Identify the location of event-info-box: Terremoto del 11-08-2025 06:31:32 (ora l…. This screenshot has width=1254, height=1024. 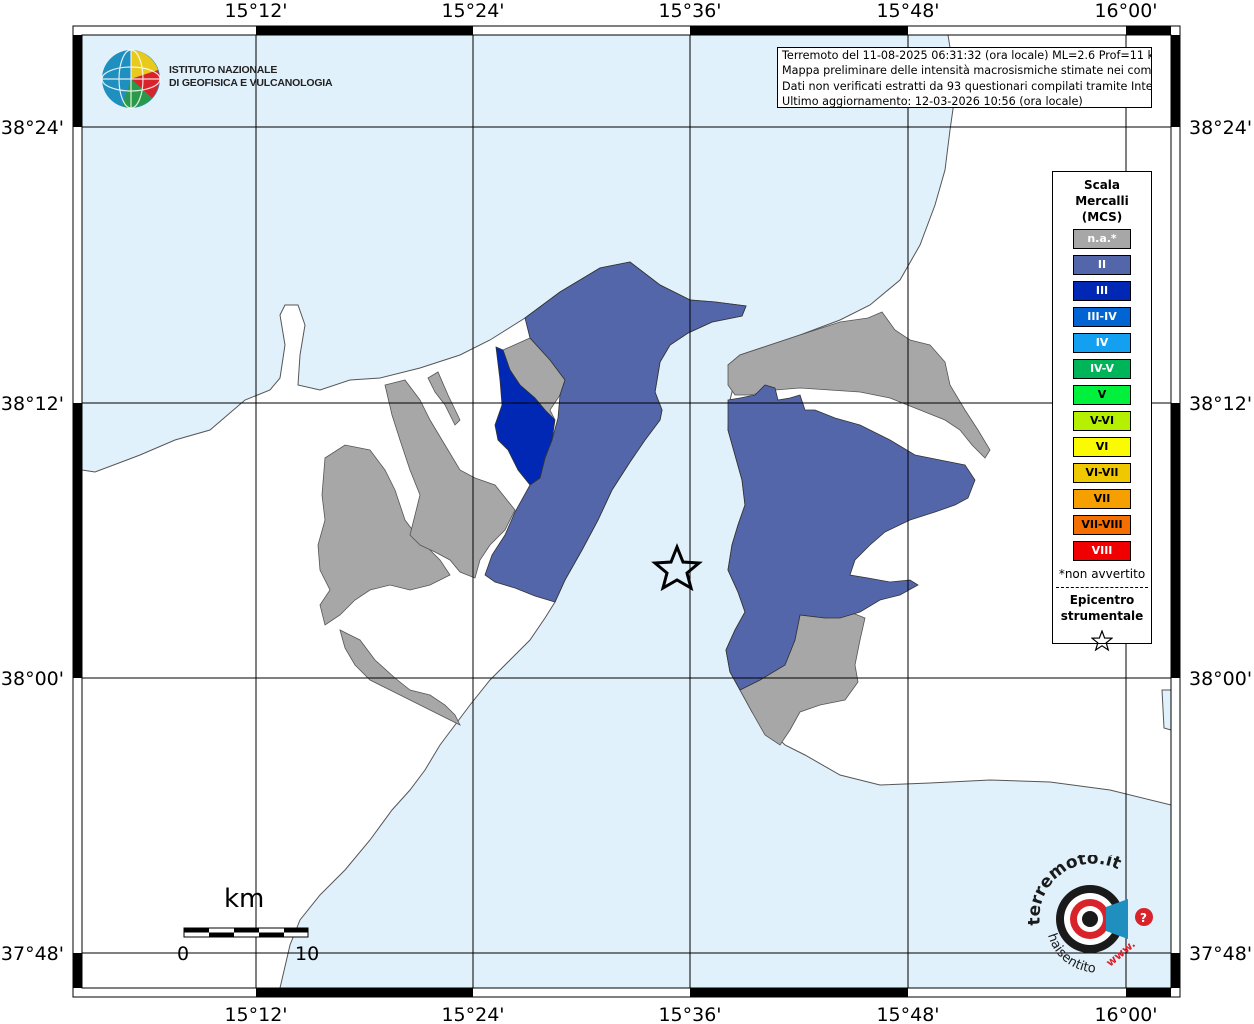
(964, 77).